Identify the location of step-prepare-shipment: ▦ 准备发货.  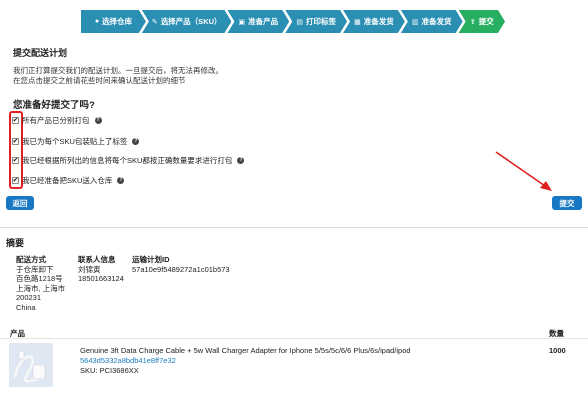
(374, 21).